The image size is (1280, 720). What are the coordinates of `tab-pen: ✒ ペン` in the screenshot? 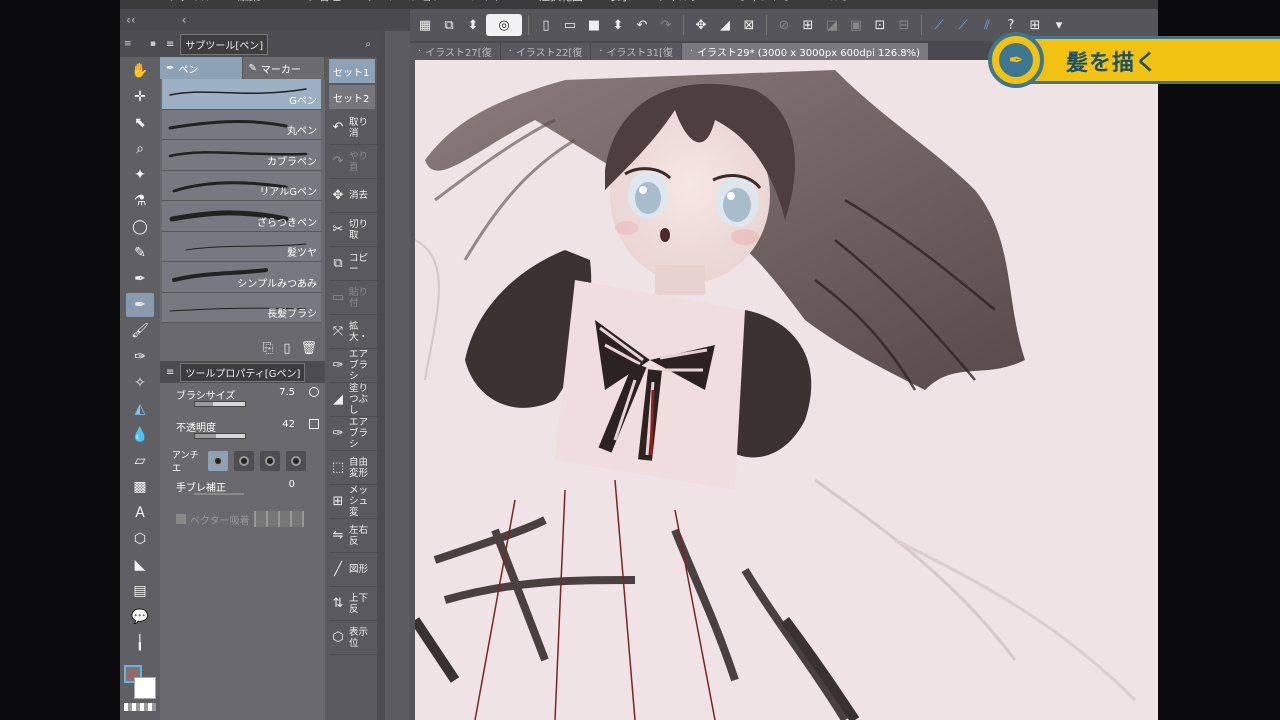 It's located at (201, 68).